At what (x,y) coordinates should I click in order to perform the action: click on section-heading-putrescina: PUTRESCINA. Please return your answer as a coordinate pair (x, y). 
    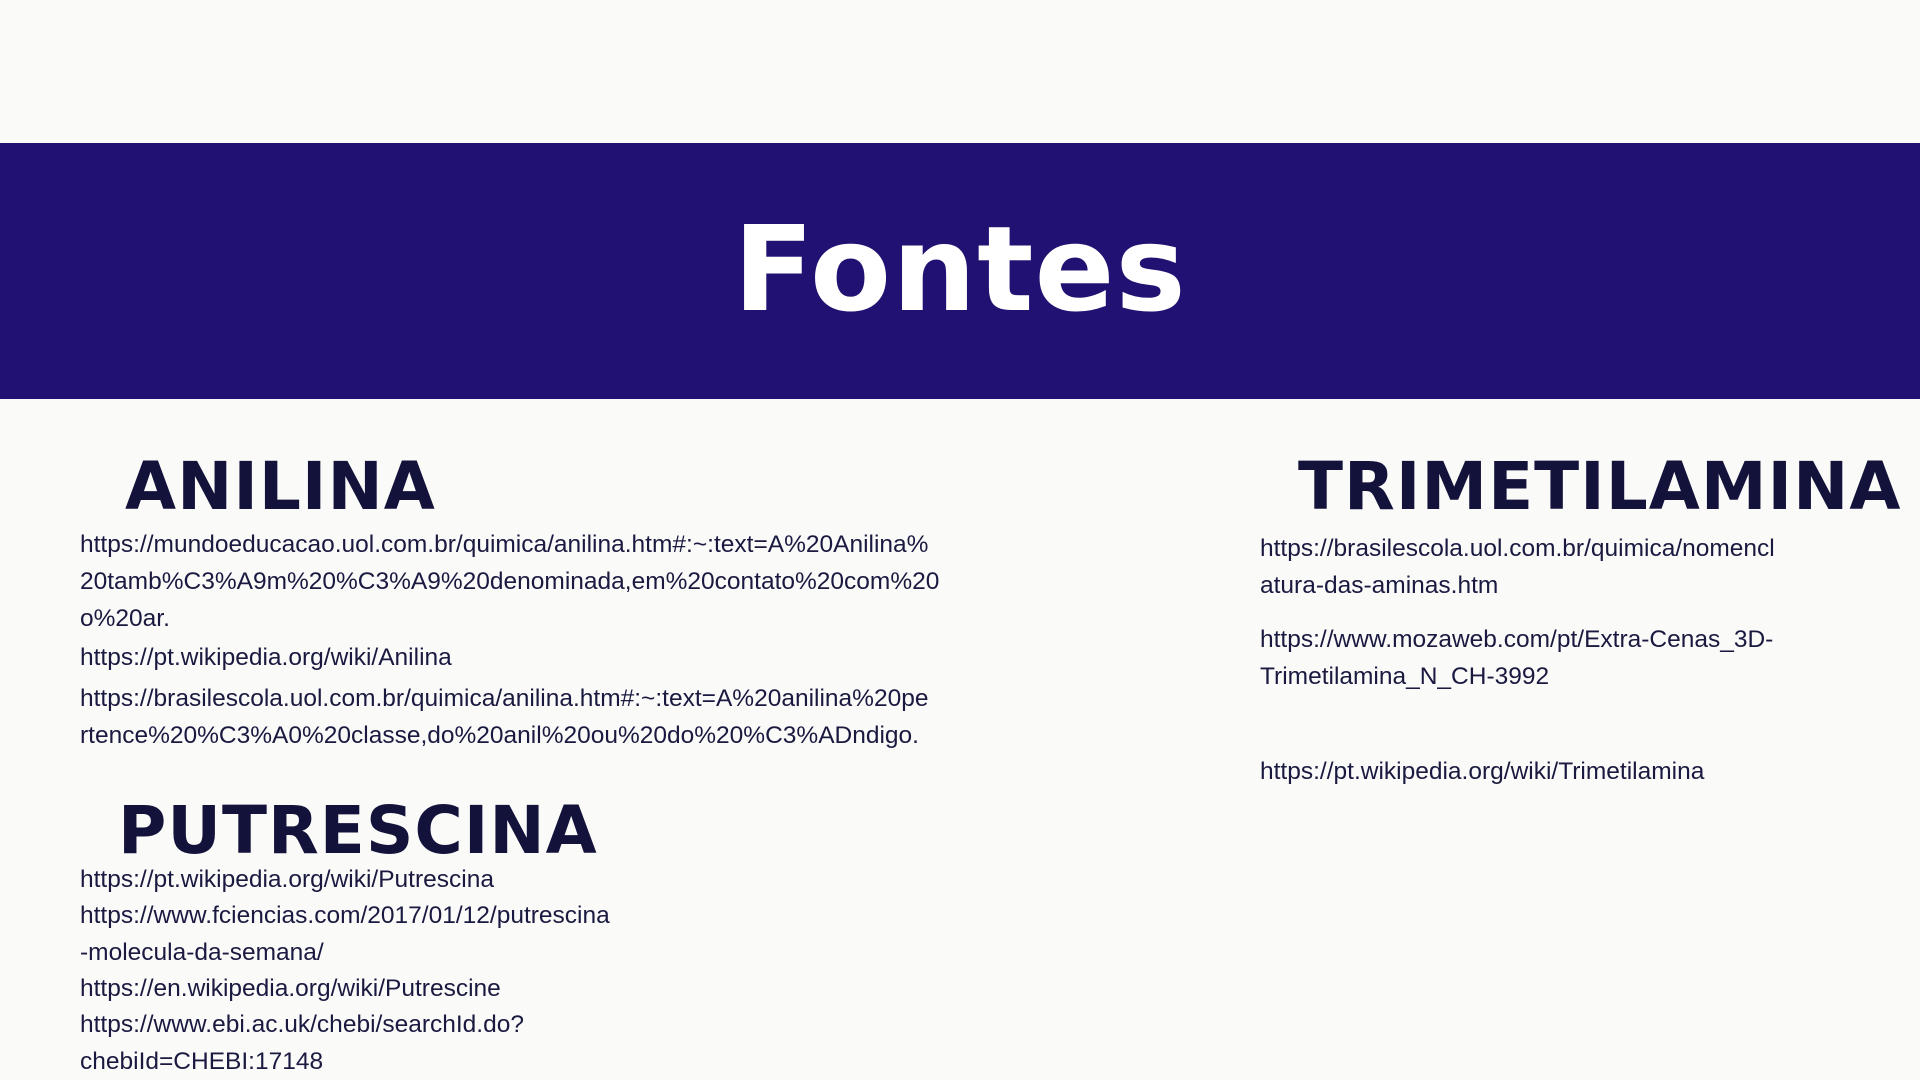
    Looking at the image, I should click on (358, 830).